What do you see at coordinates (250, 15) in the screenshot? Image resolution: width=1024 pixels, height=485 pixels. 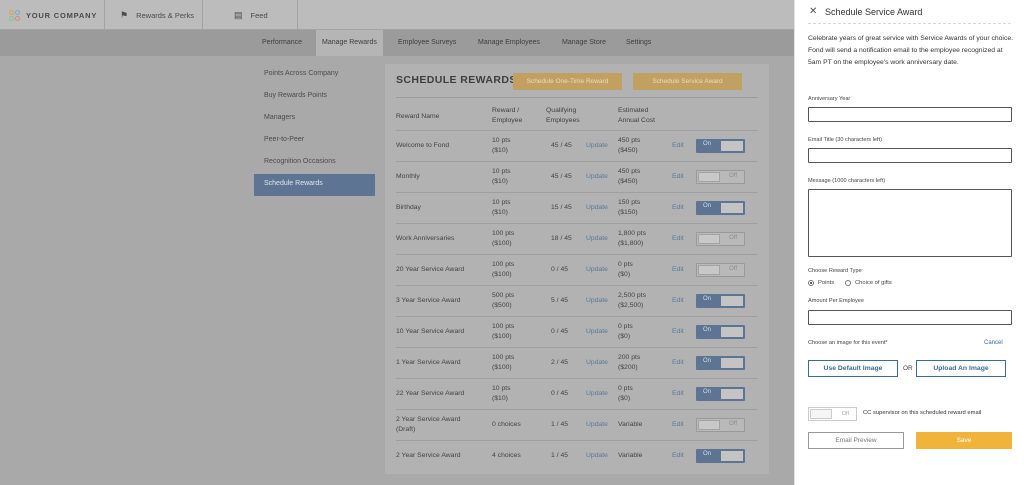 I see `nav-feed: ▤ Feed` at bounding box center [250, 15].